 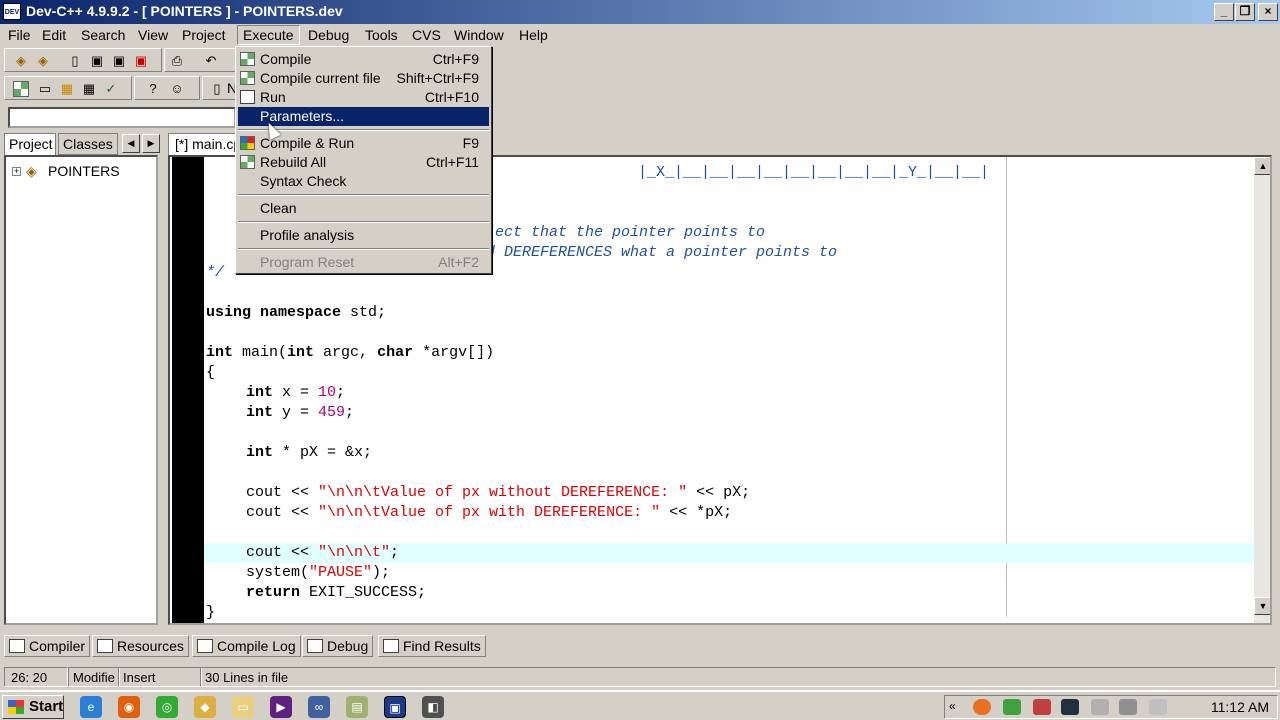 What do you see at coordinates (21, 61) in the screenshot?
I see `new-project-icon: ◈` at bounding box center [21, 61].